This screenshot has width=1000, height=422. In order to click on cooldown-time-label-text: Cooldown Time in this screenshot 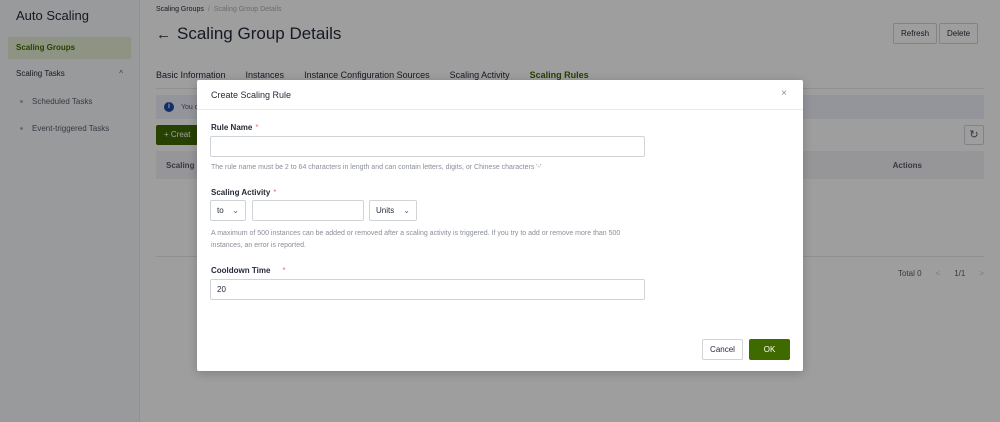, I will do `click(241, 270)`.